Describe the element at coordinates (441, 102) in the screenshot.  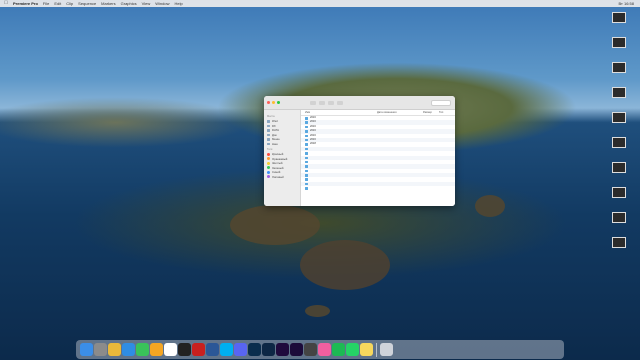
I see `search-input` at that location.